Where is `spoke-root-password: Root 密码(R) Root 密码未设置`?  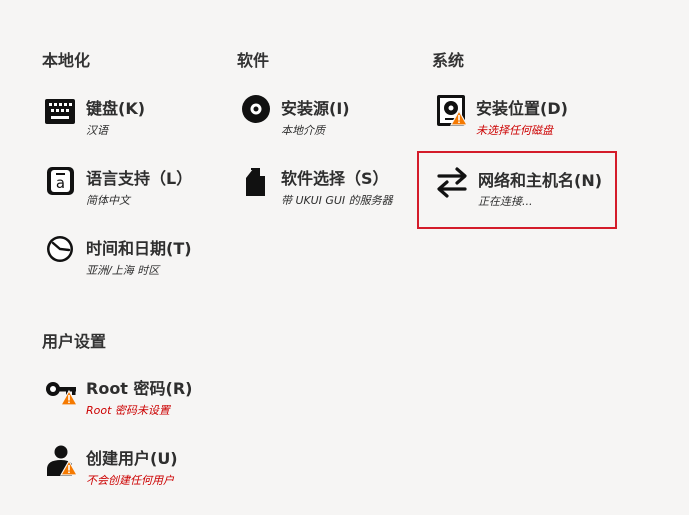
spoke-root-password: Root 密码(R) Root 密码未设置 is located at coordinates (140, 410).